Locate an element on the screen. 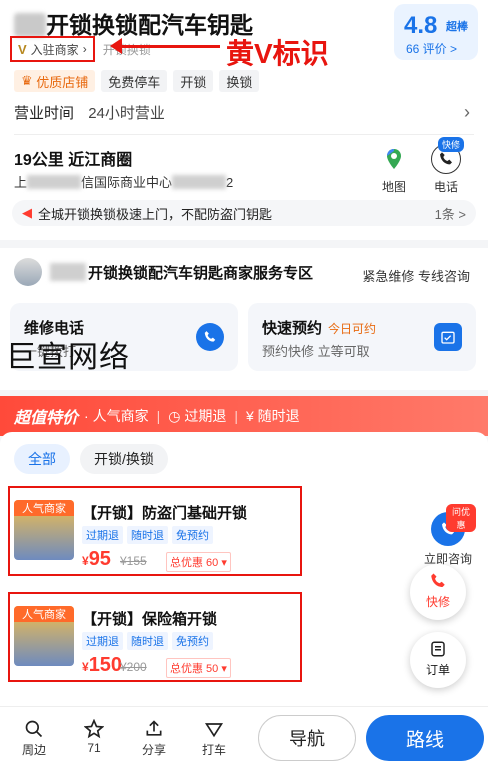 The image size is (488, 771). tag-parking: 免费停车 is located at coordinates (134, 81).